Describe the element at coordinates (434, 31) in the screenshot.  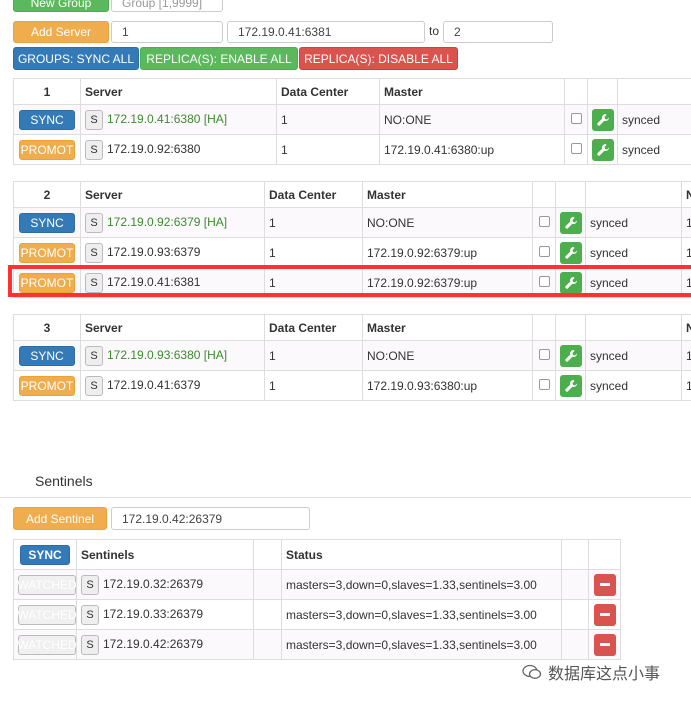
I see `to-label: to` at that location.